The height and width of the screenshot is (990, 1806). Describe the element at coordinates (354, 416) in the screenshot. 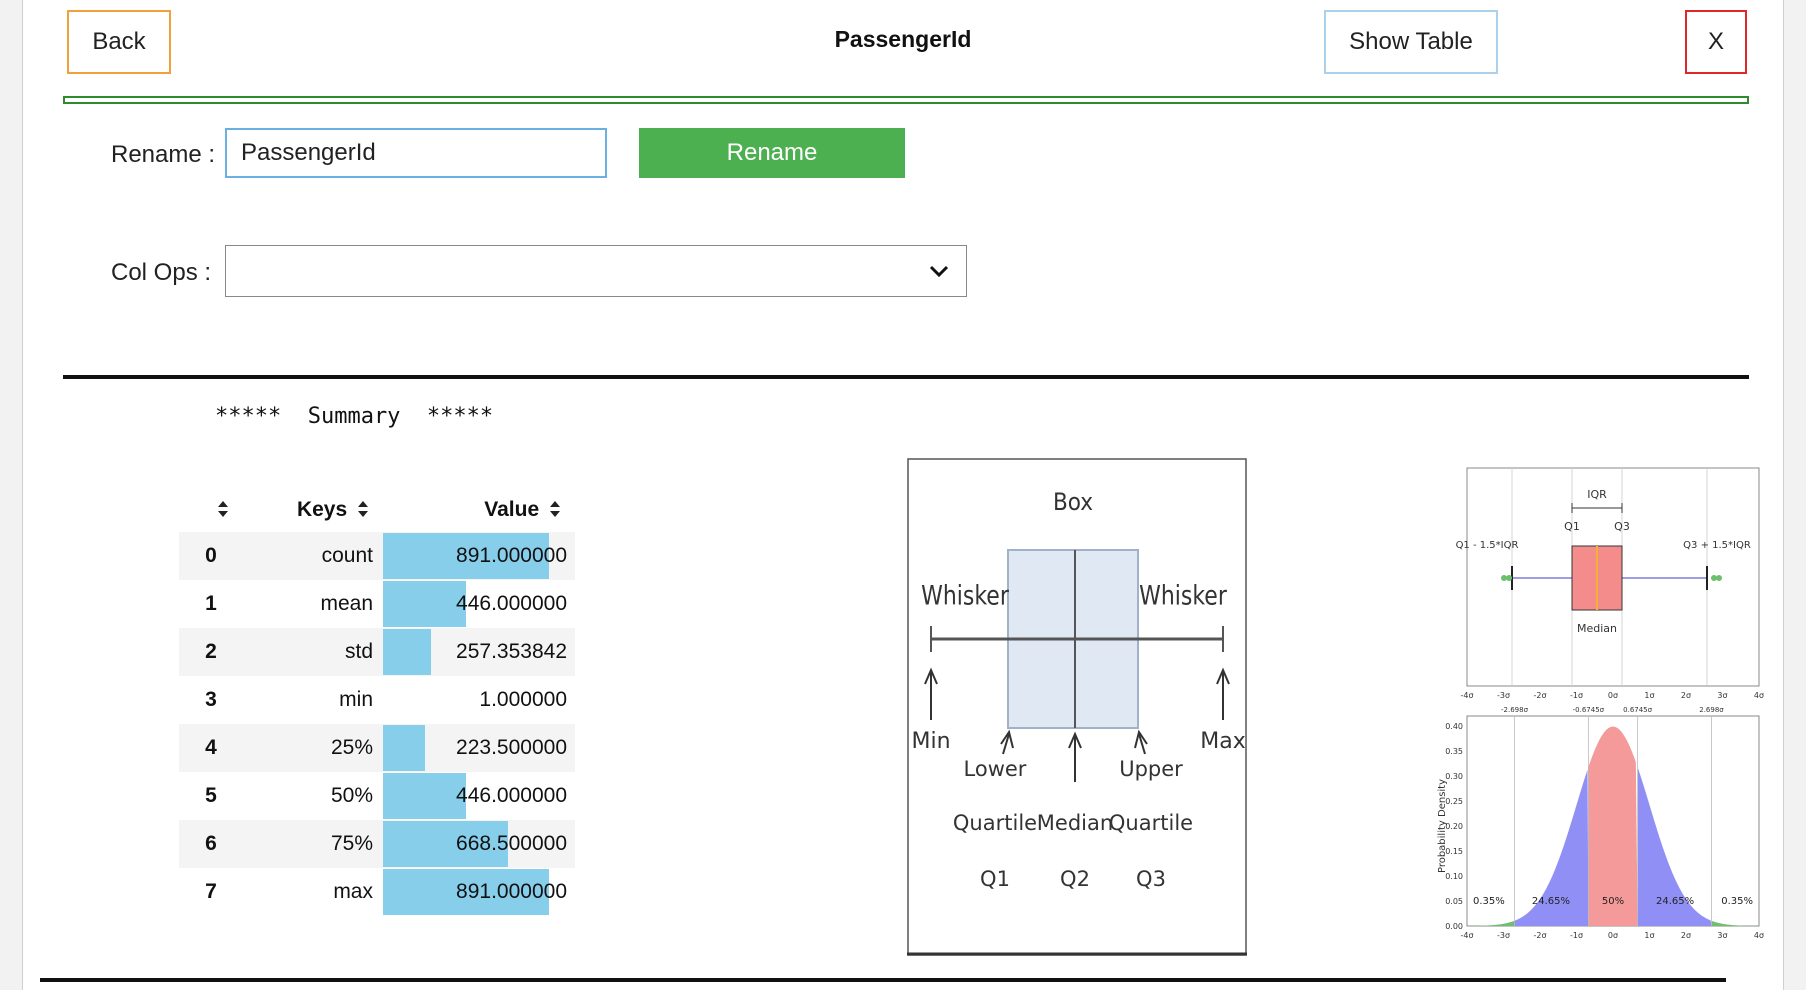

I see `summary-title: ***** Summary *****` at that location.